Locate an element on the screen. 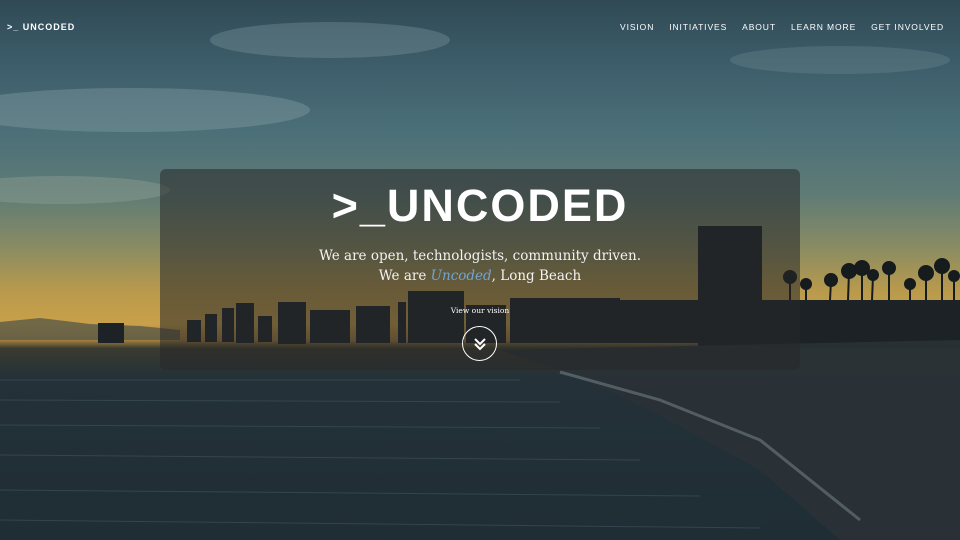 This screenshot has width=960, height=540. nav-initiatives: INITIATIVES is located at coordinates (698, 27).